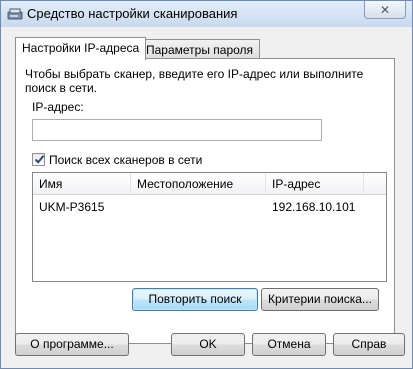 This screenshot has width=413, height=369. Describe the element at coordinates (315, 184) in the screenshot. I see `column-header-ip: IP-адрес` at that location.